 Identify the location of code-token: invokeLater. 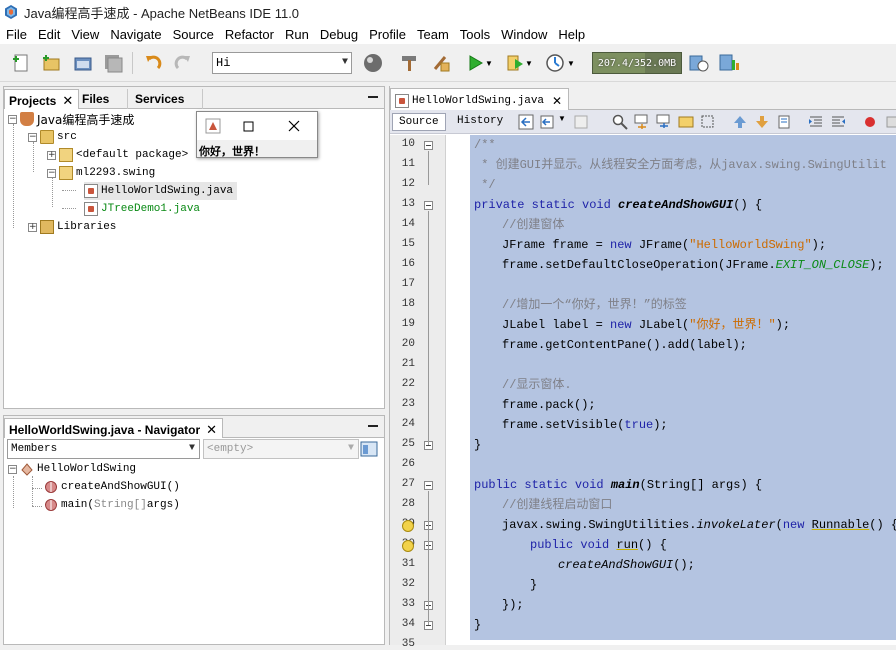
(736, 525).